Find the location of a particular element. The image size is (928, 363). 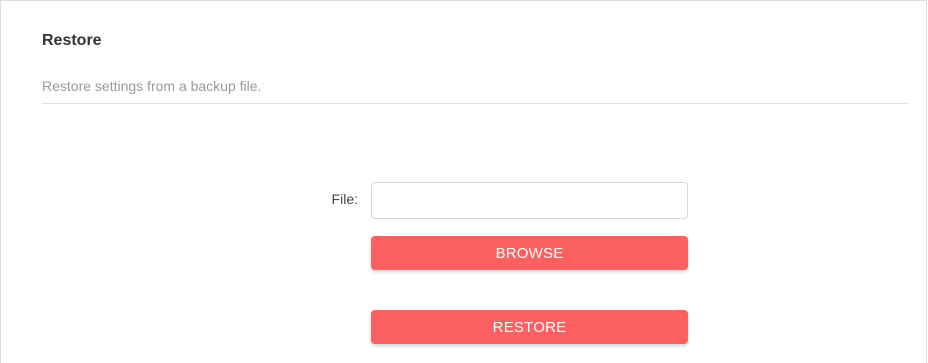

section-title: Restore is located at coordinates (72, 40).